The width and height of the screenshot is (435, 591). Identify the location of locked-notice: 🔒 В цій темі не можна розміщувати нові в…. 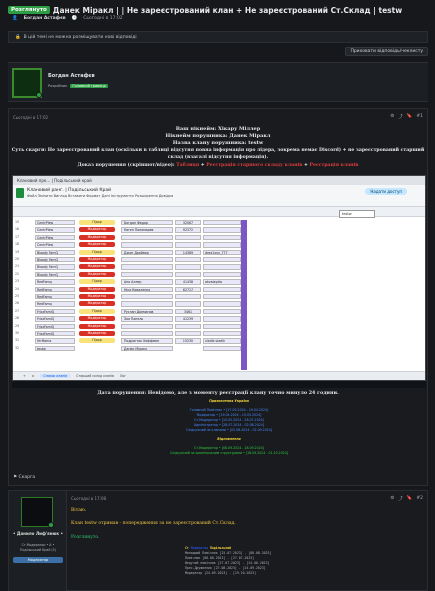
(218, 37).